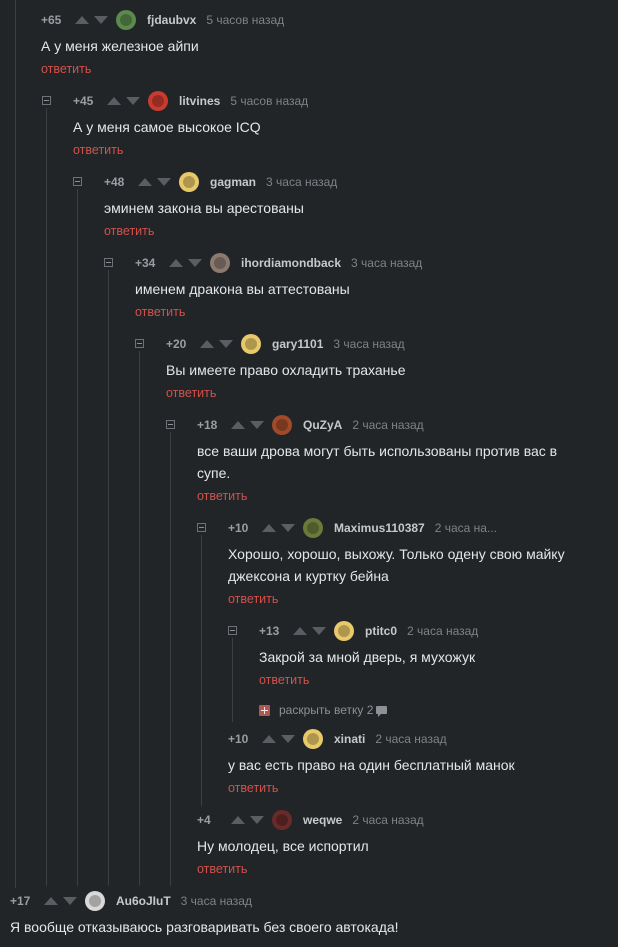  What do you see at coordinates (379, 528) in the screenshot?
I see `comment-username: Maximus110387` at bounding box center [379, 528].